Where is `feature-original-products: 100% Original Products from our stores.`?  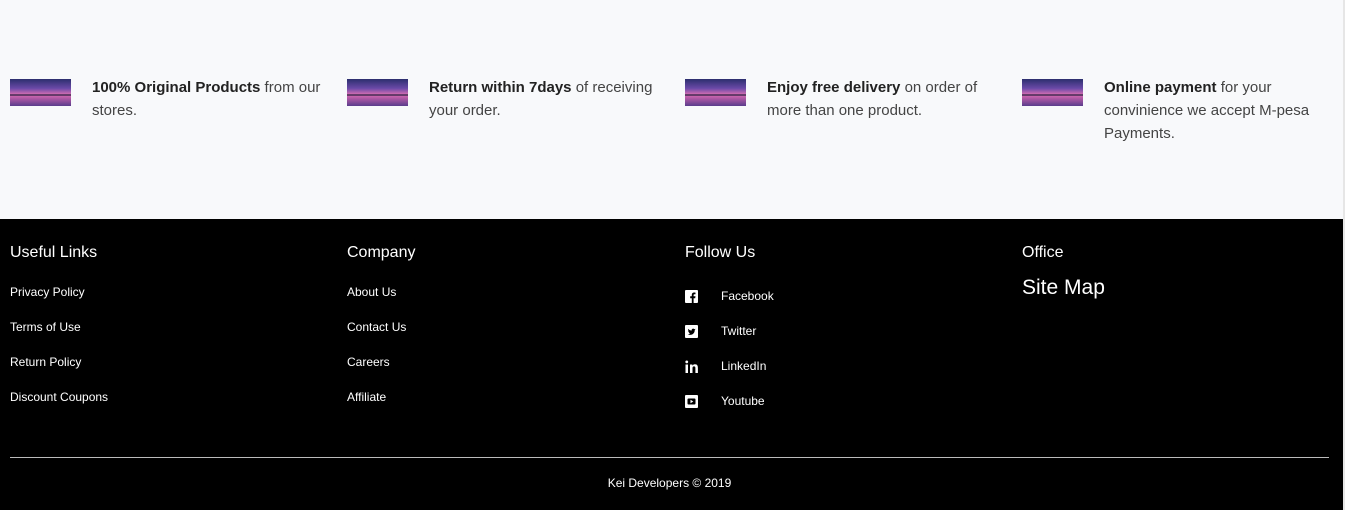 feature-original-products: 100% Original Products from our stores. is located at coordinates (170, 99).